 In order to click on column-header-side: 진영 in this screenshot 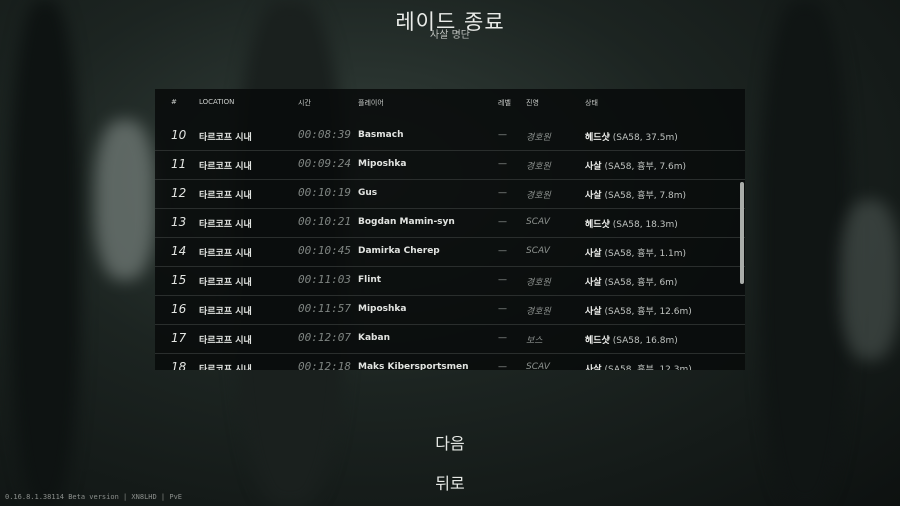, I will do `click(532, 103)`.